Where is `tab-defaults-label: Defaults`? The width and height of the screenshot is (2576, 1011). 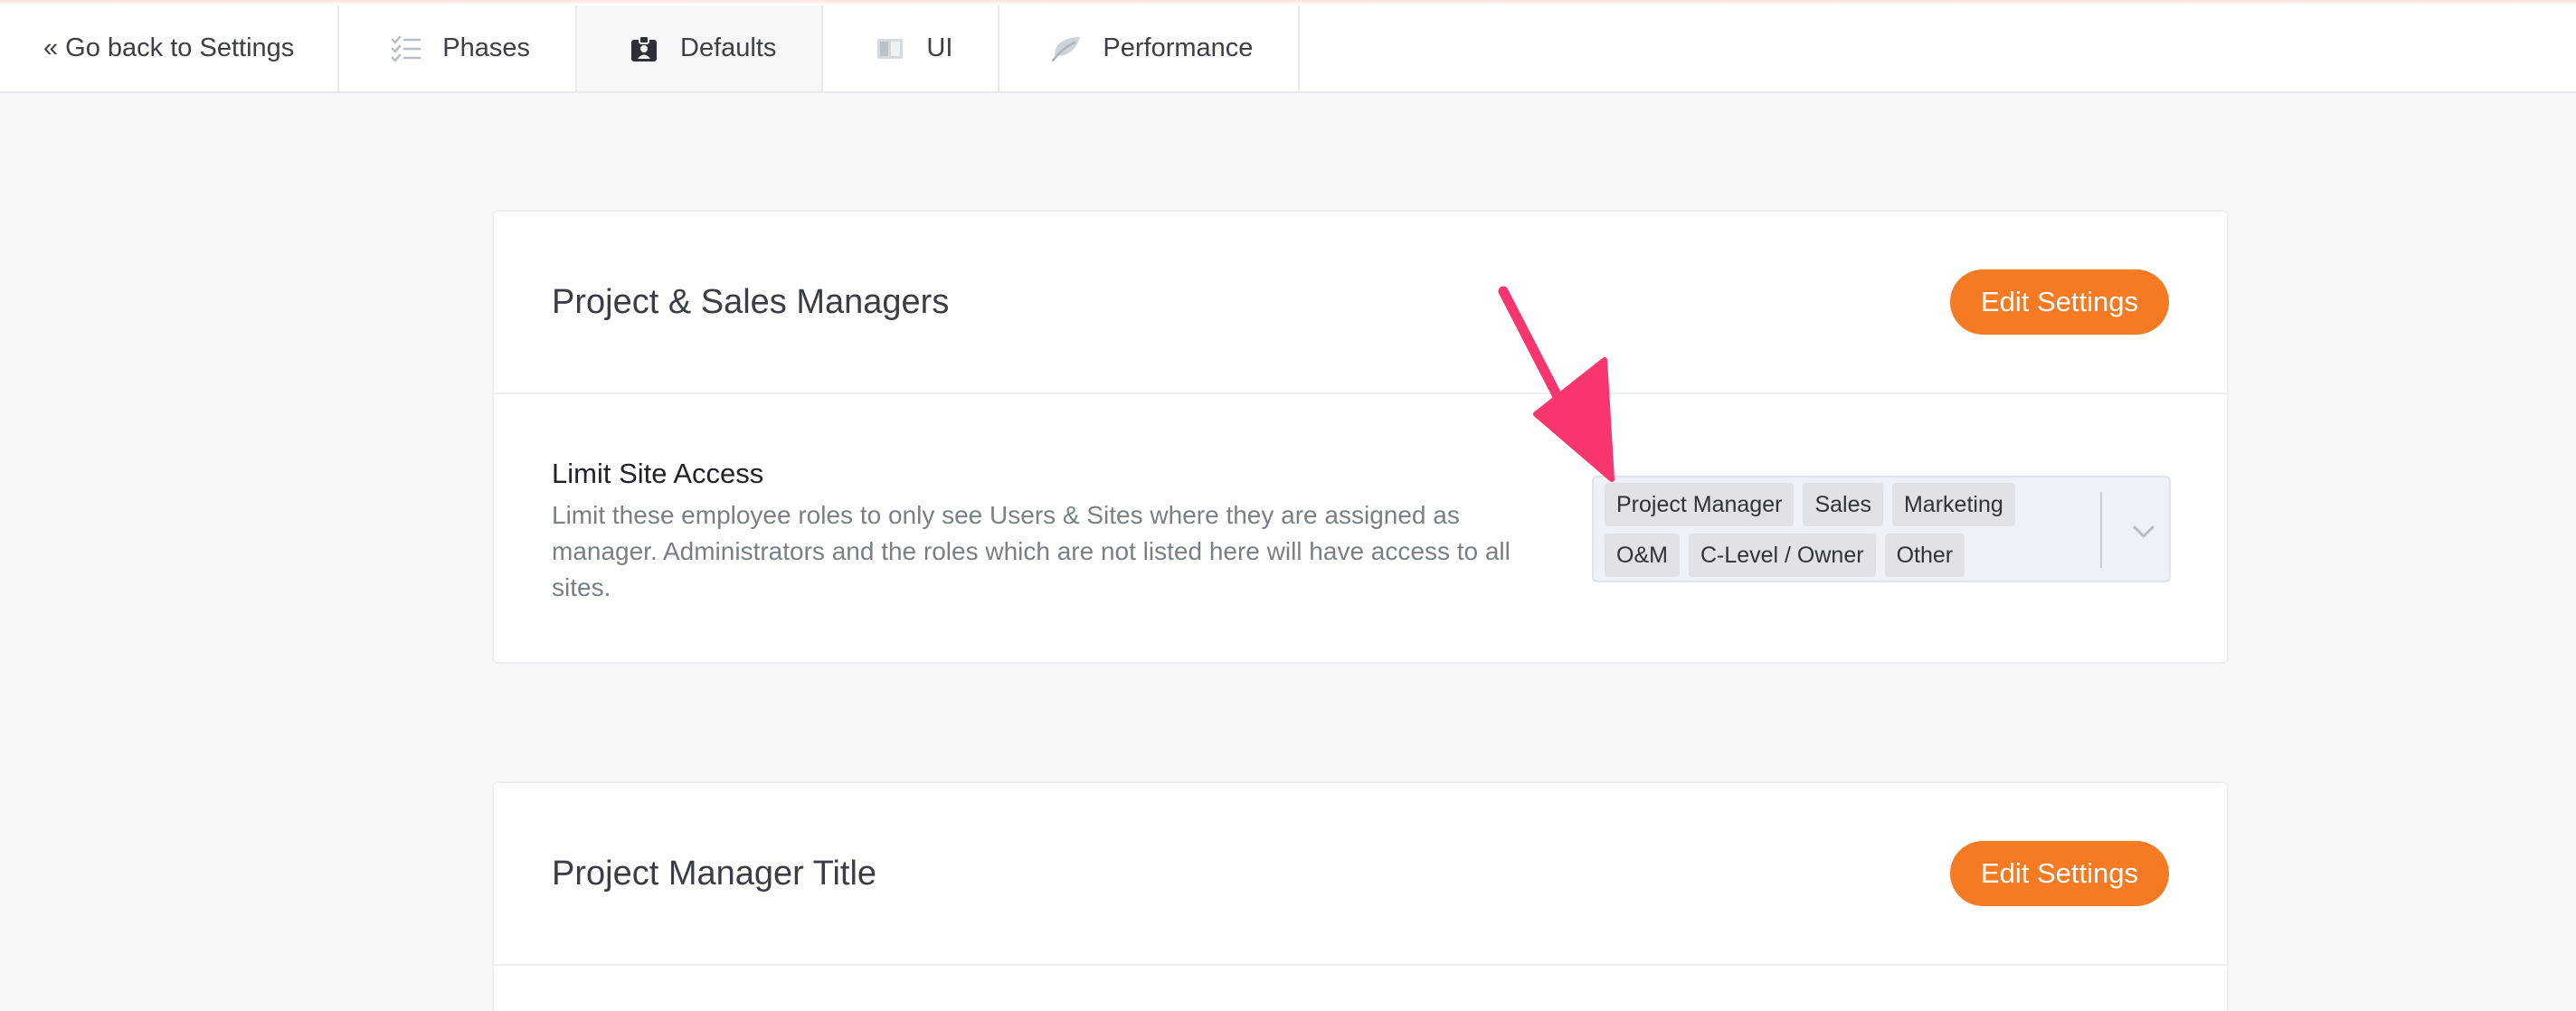
tab-defaults-label: Defaults is located at coordinates (728, 47).